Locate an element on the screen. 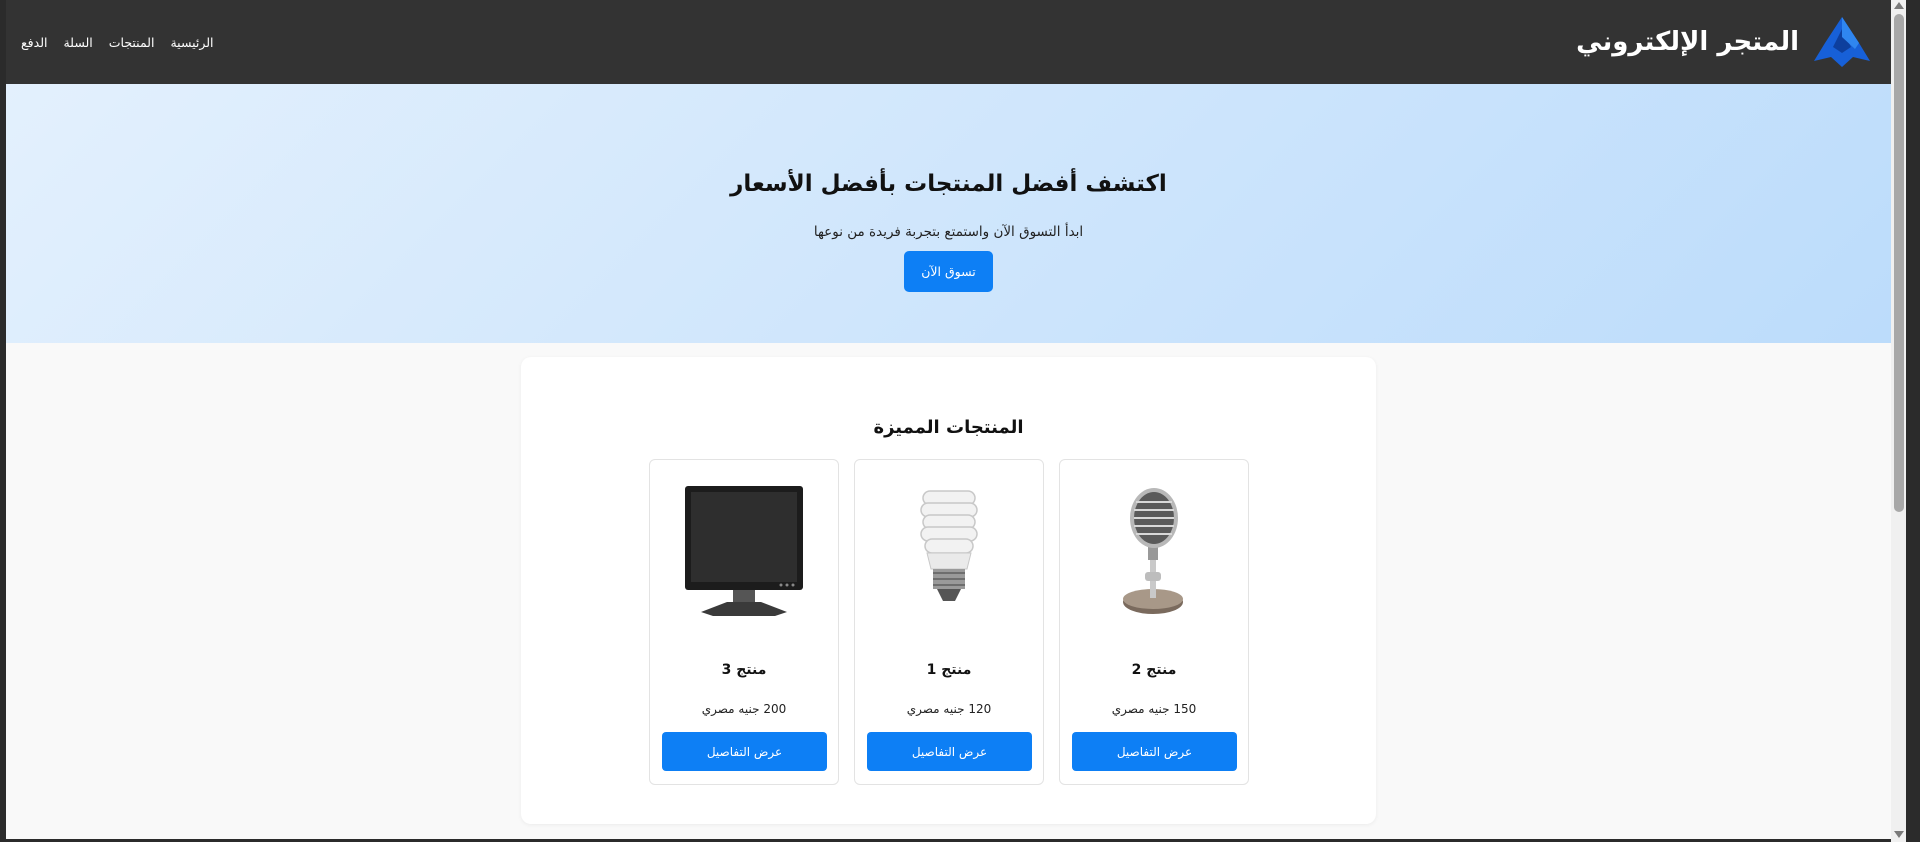 The width and height of the screenshot is (1920, 842). product-card: منتج 1 120 جنيه مصري عرض التفاصيل is located at coordinates (949, 622).